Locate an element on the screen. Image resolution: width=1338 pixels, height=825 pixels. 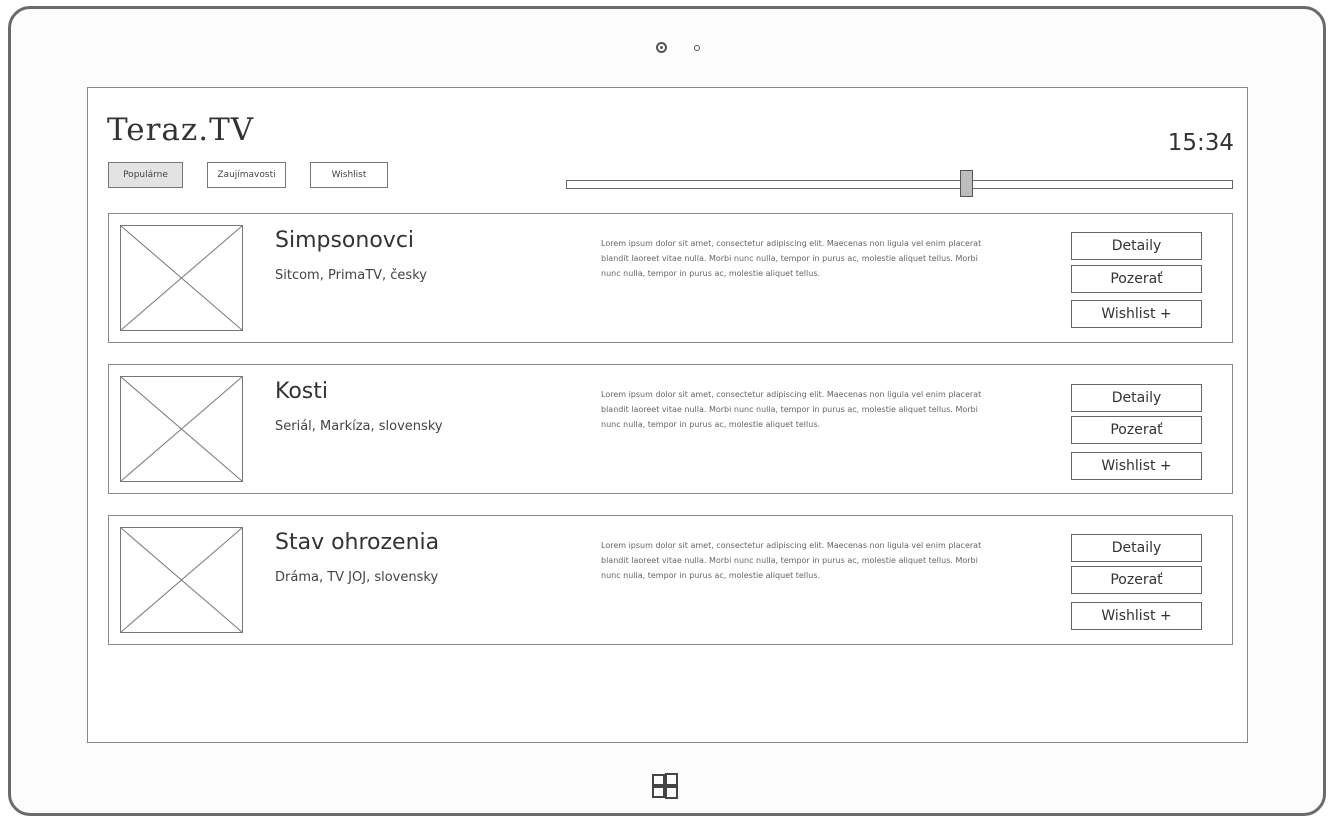
show-title: Simpsonovci is located at coordinates (345, 240).